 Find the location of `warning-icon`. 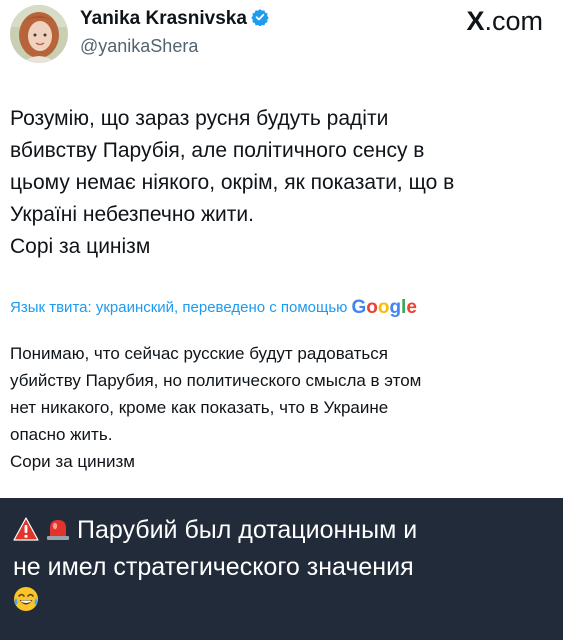

warning-icon is located at coordinates (26, 533).